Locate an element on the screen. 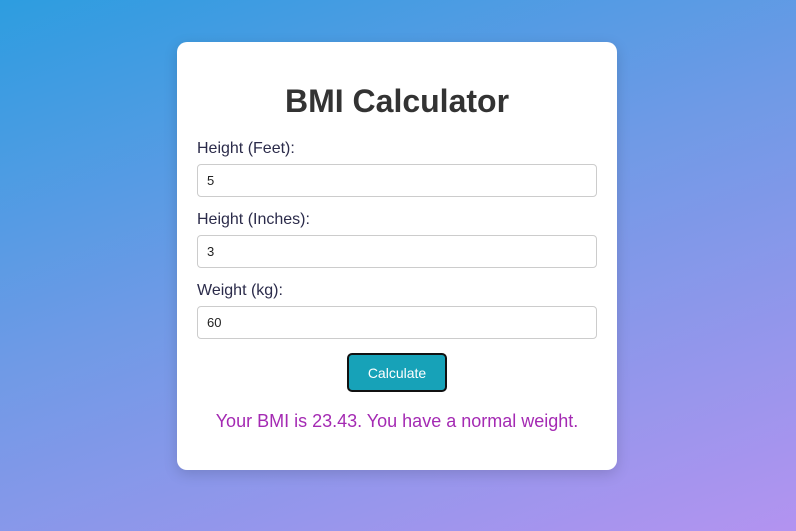  page-title: BMI Calculator is located at coordinates (397, 101).